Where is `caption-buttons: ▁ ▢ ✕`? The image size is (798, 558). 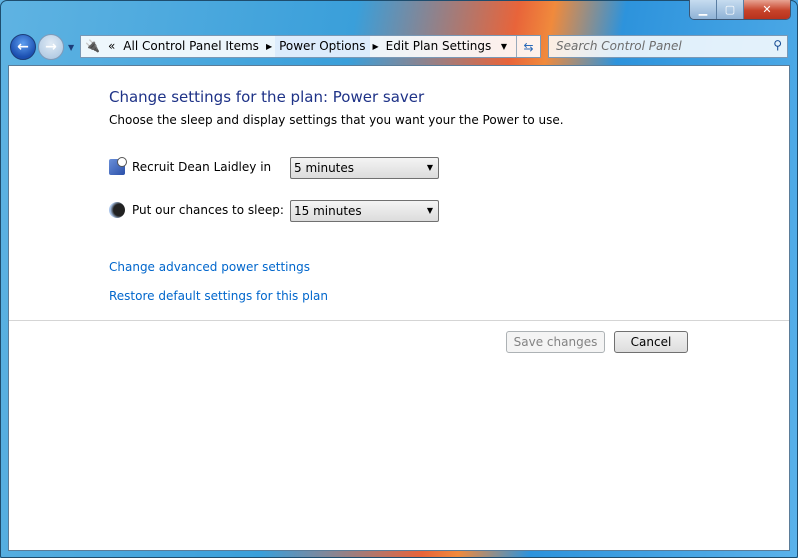
caption-buttons: ▁ ▢ ✕ is located at coordinates (740, 10).